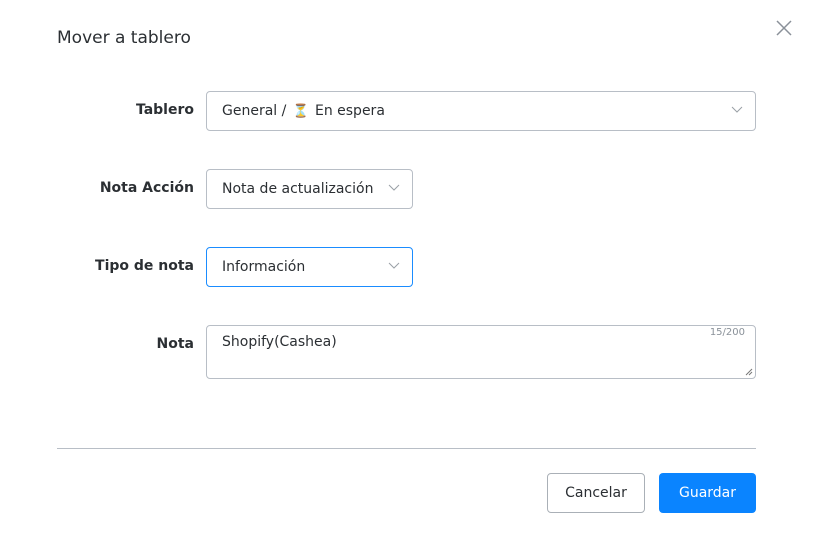 This screenshot has width=813, height=535. I want to click on char-counter: 15/200, so click(727, 332).